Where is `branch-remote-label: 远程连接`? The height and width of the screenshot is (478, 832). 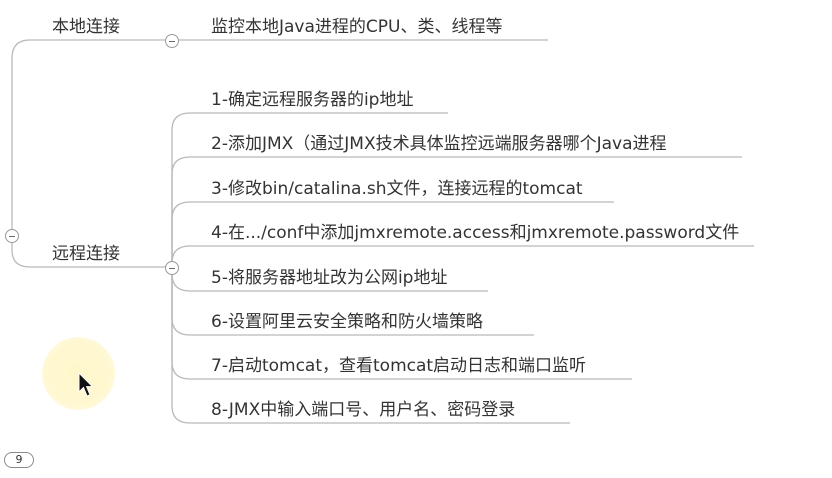
branch-remote-label: 远程连接 is located at coordinates (86, 254).